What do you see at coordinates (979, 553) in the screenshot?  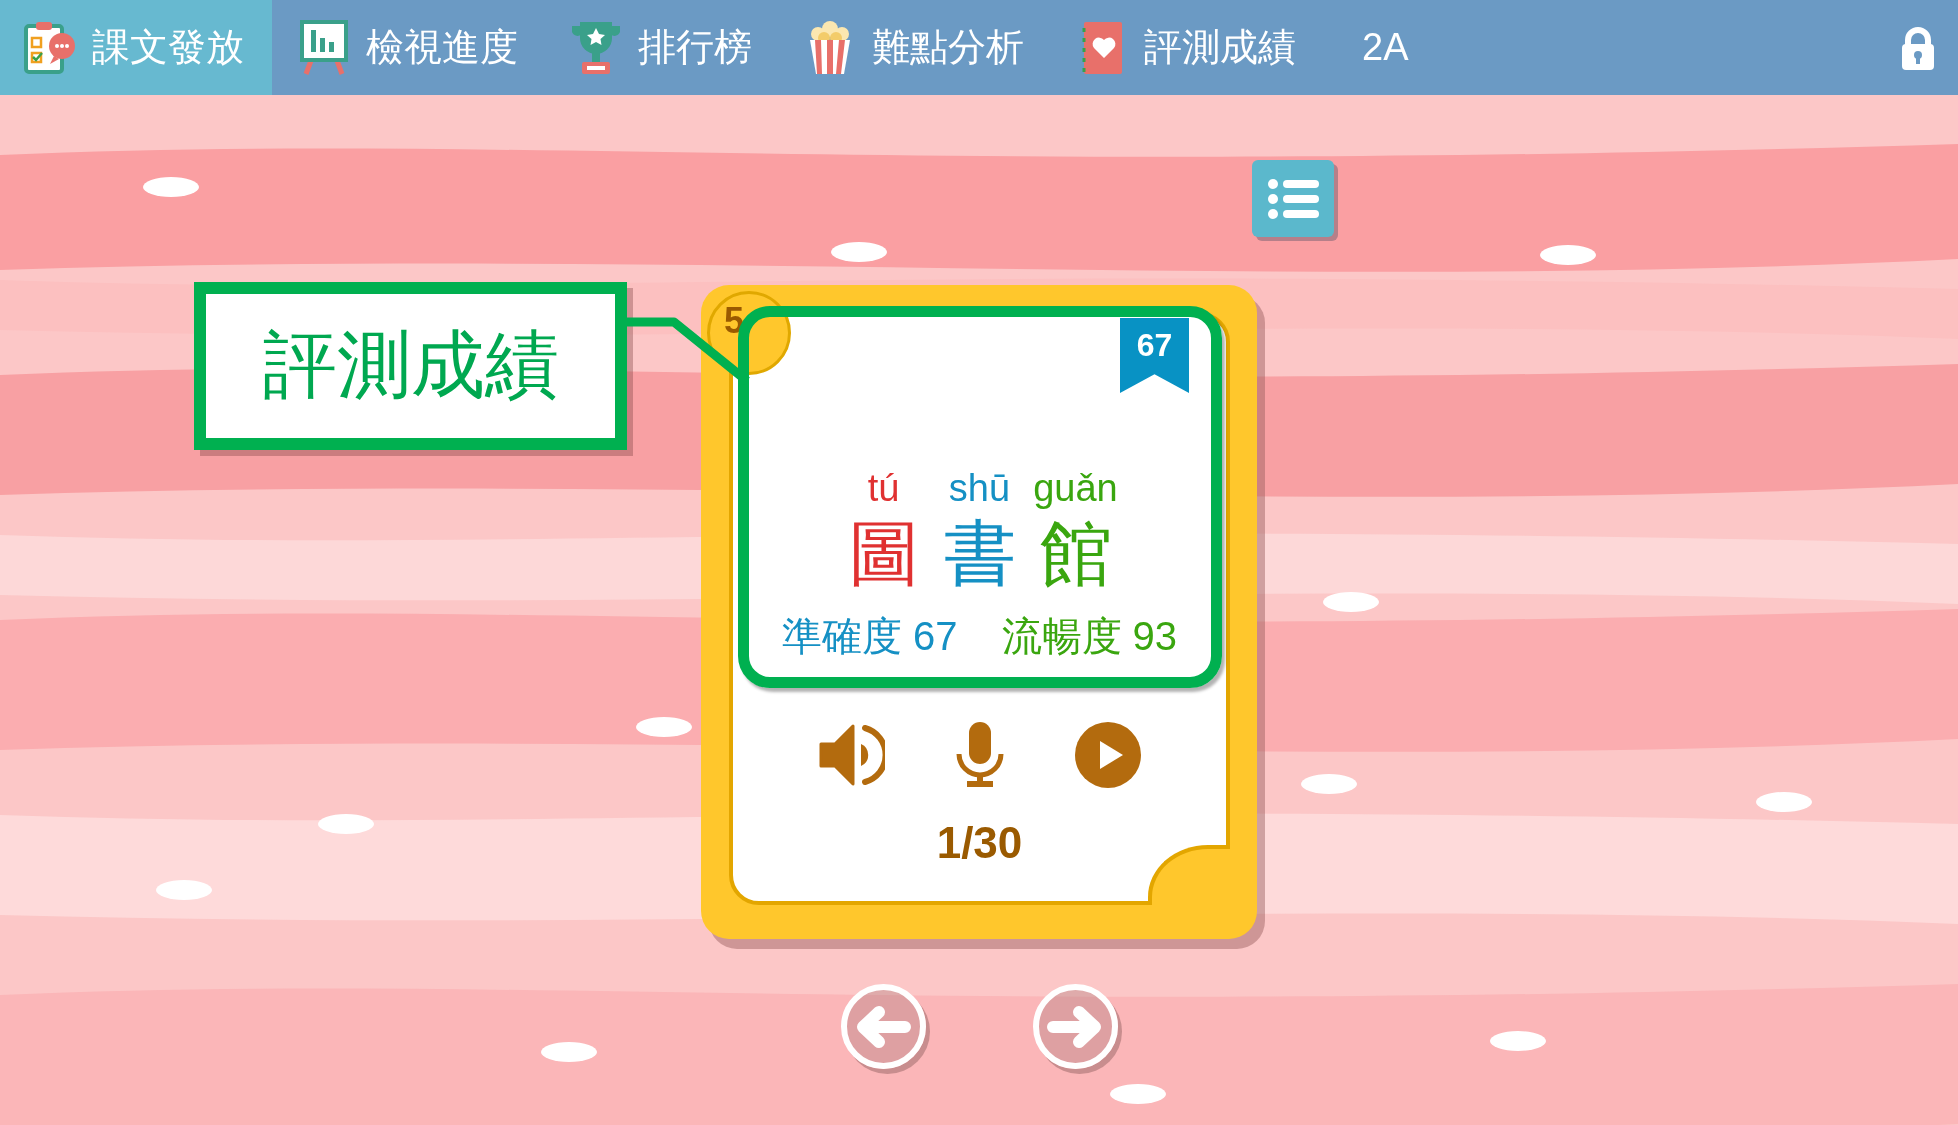 I see `character-text: 書` at bounding box center [979, 553].